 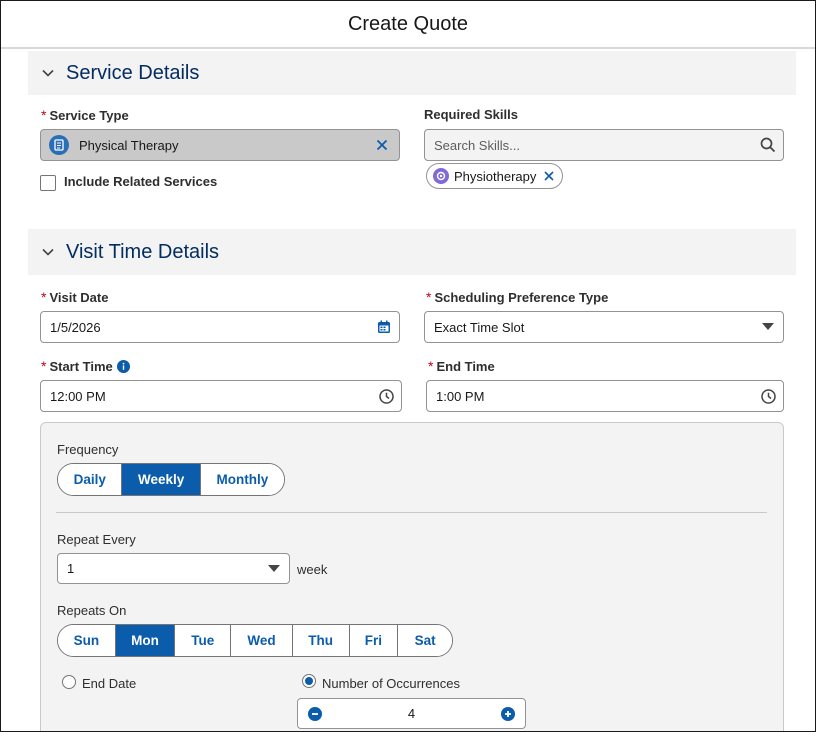 What do you see at coordinates (321, 640) in the screenshot?
I see `day-thu-button: Thu` at bounding box center [321, 640].